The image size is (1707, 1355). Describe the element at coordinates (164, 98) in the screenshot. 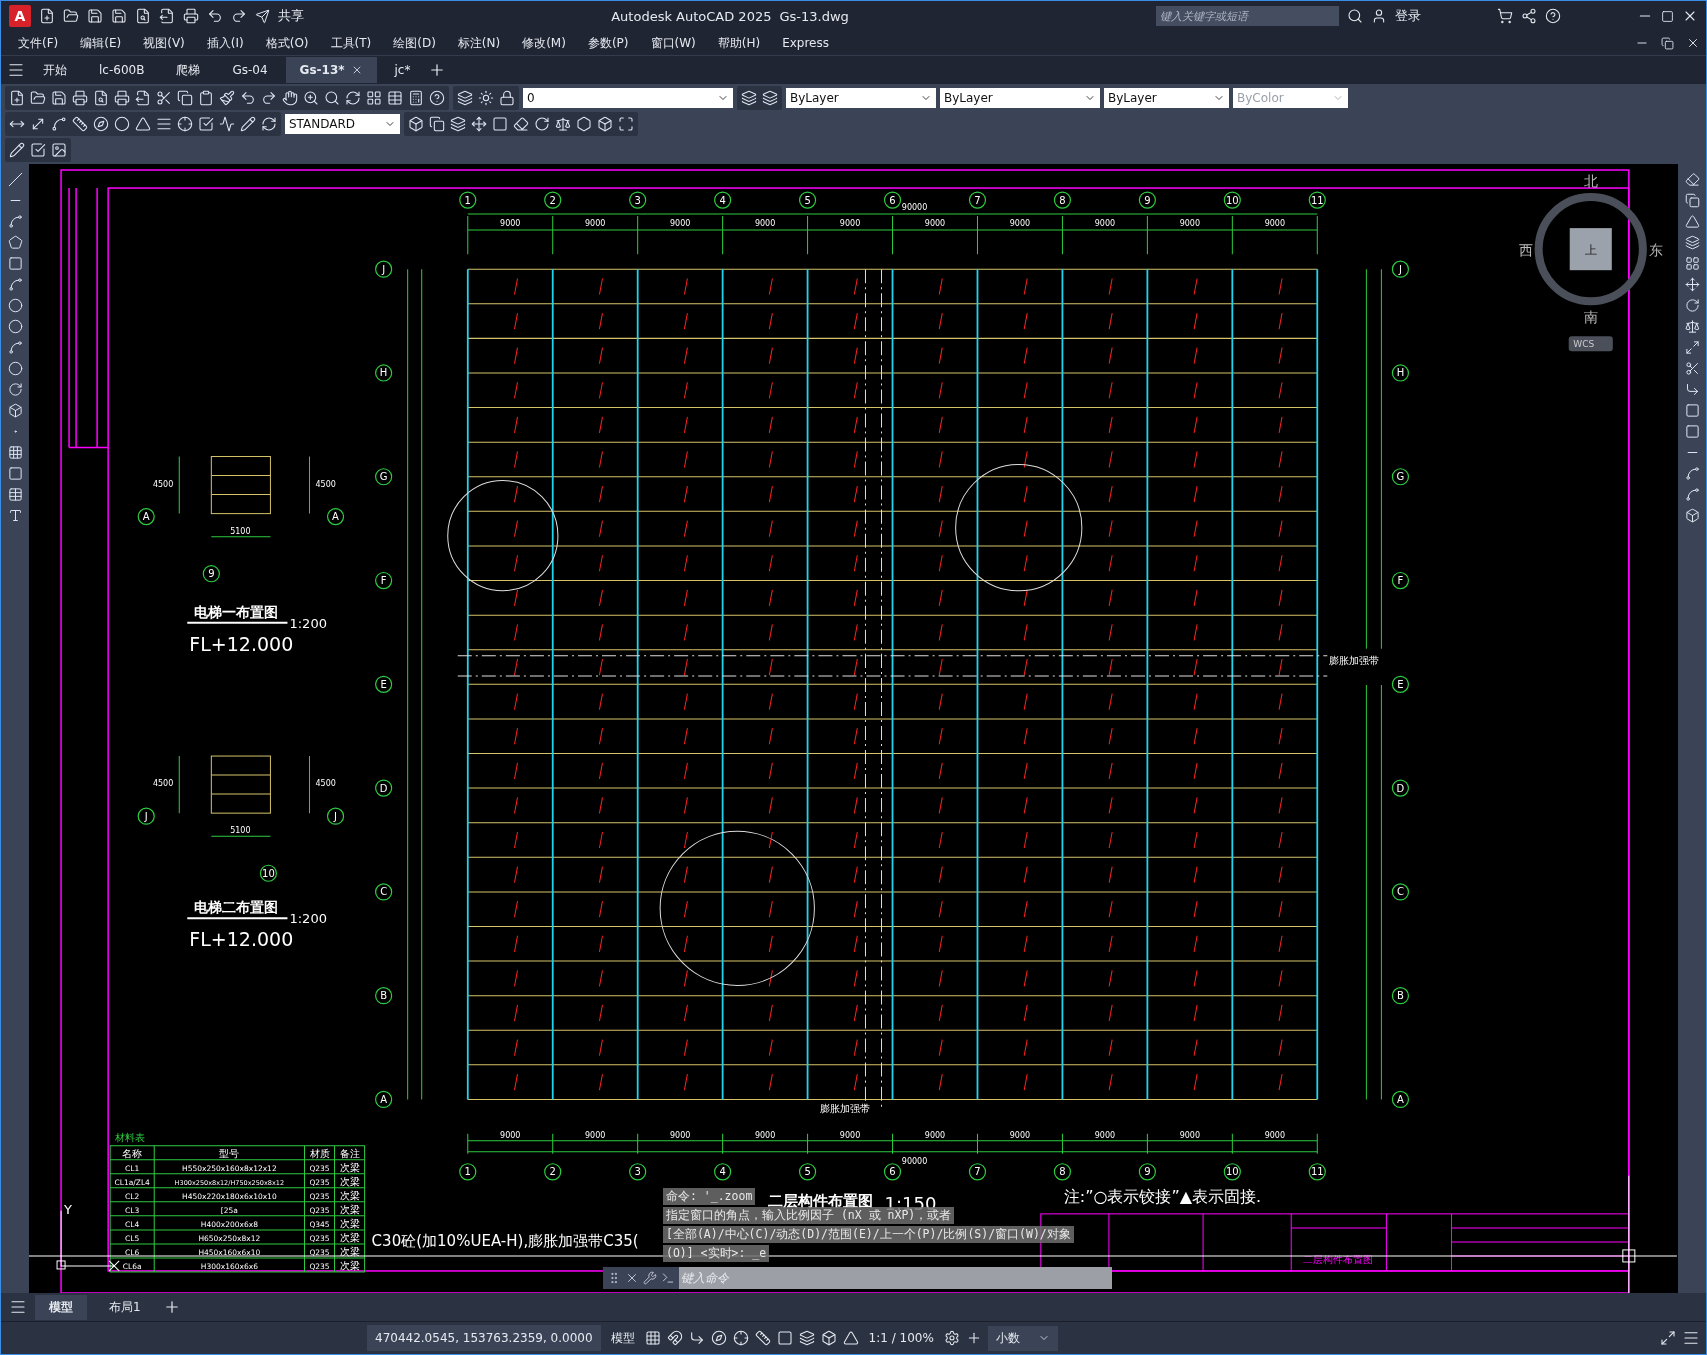

I see `cut-icon` at that location.